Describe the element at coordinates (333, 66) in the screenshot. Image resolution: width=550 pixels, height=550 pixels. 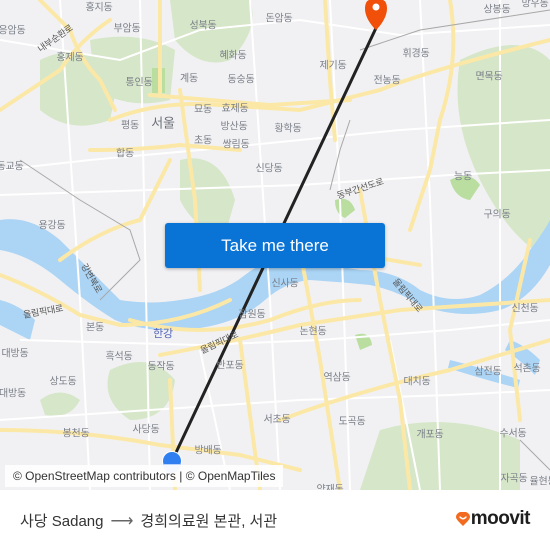
I see `map-label: 제기동` at that location.